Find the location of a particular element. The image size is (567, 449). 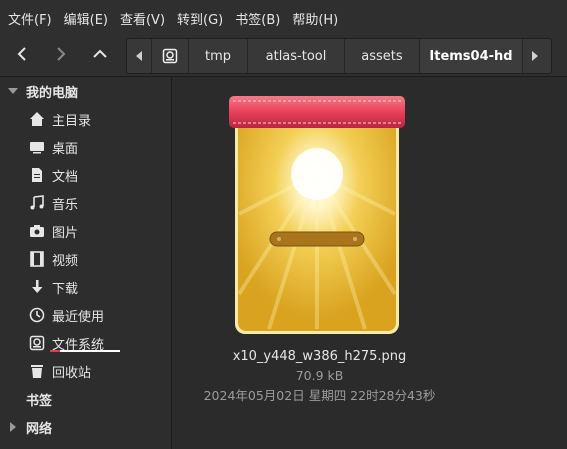

forward-button is located at coordinates (61, 54).